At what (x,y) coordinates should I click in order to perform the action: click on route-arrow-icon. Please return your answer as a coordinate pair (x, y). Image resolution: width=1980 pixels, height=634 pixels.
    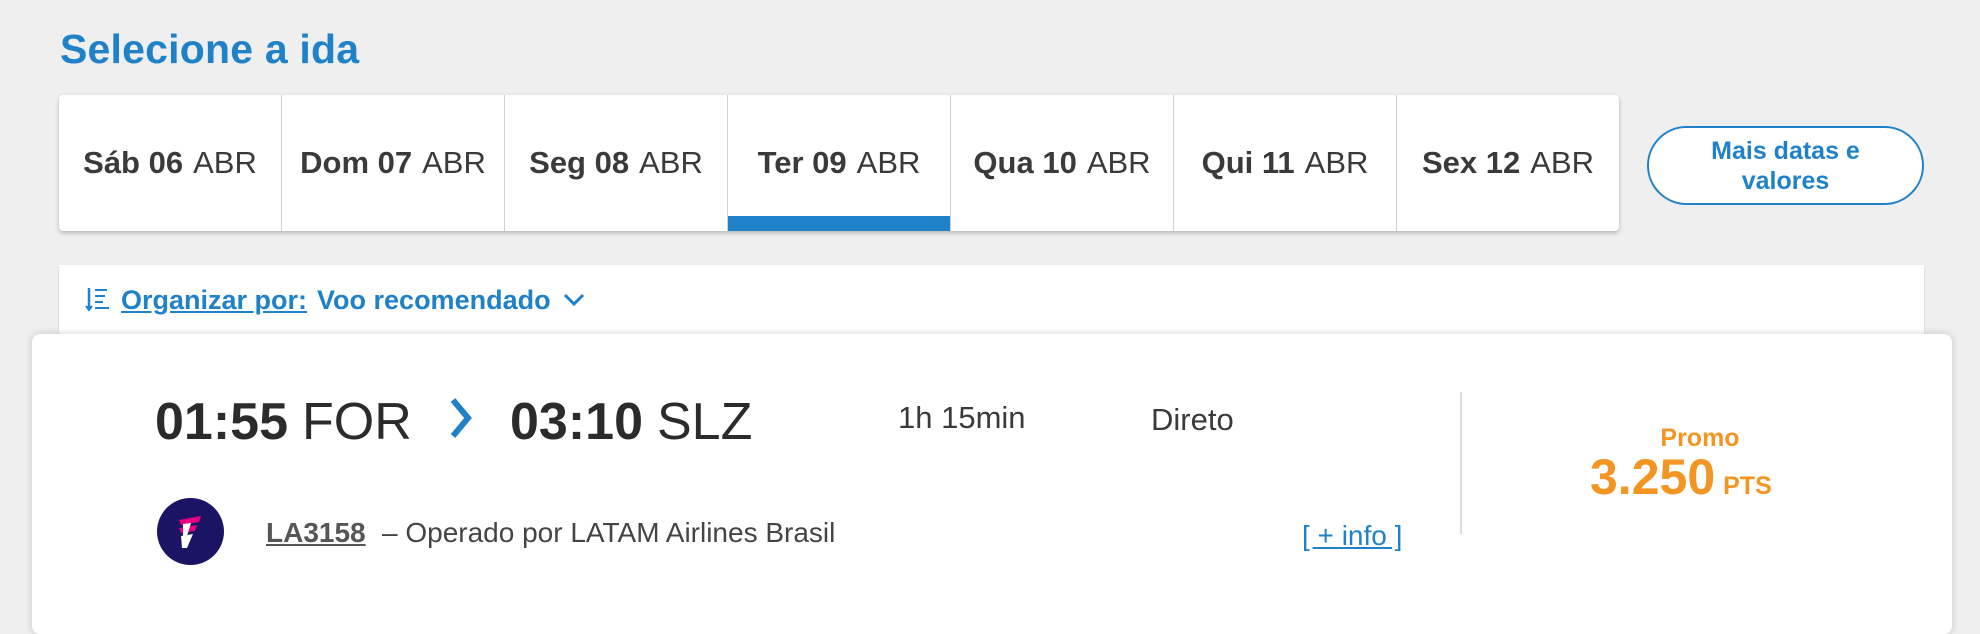
    Looking at the image, I should click on (461, 418).